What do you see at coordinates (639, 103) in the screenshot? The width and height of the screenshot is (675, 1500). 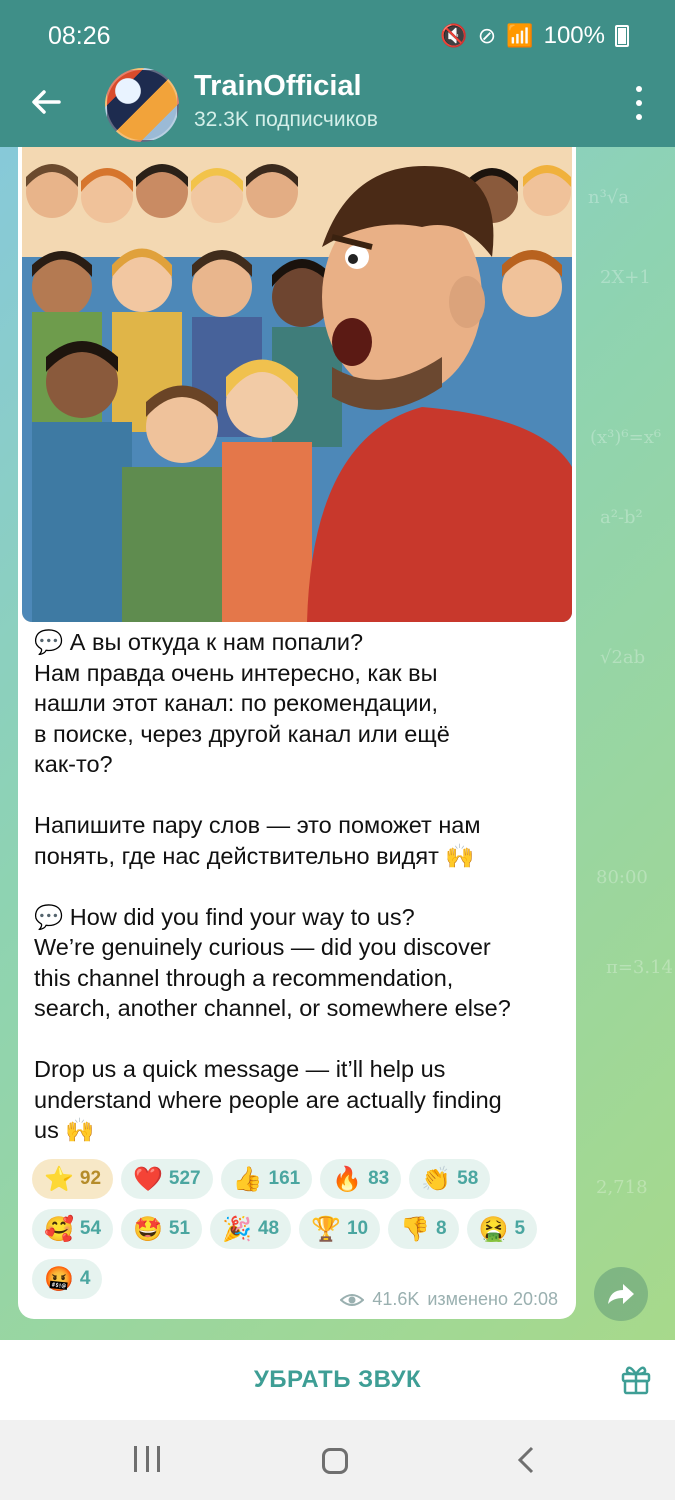 I see `more-menu-button` at bounding box center [639, 103].